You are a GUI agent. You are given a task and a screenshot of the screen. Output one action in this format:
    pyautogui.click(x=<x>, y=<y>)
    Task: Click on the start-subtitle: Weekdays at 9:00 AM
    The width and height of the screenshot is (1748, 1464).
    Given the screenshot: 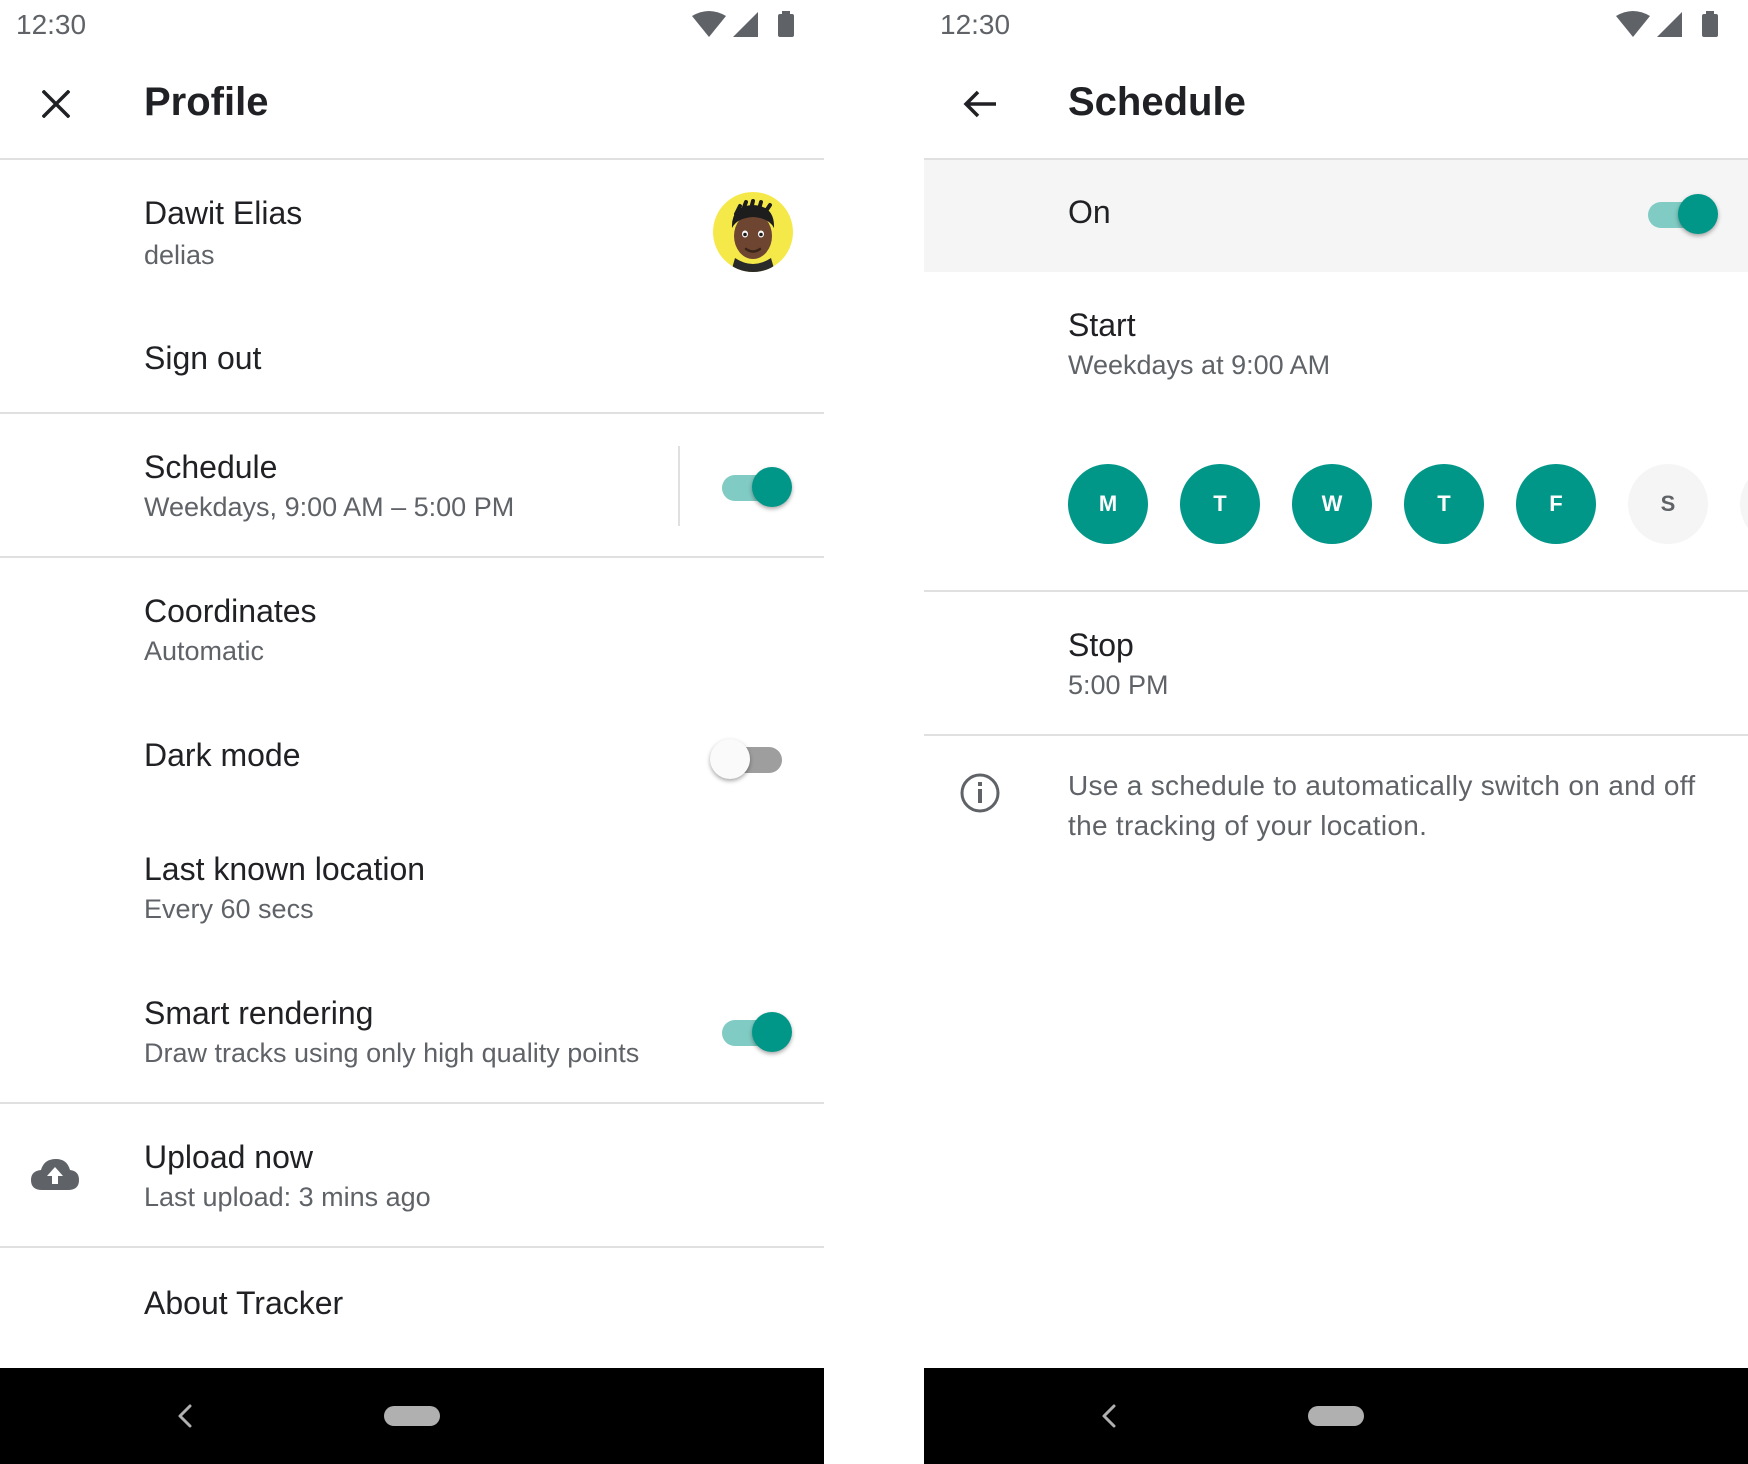 What is the action you would take?
    pyautogui.click(x=1199, y=365)
    